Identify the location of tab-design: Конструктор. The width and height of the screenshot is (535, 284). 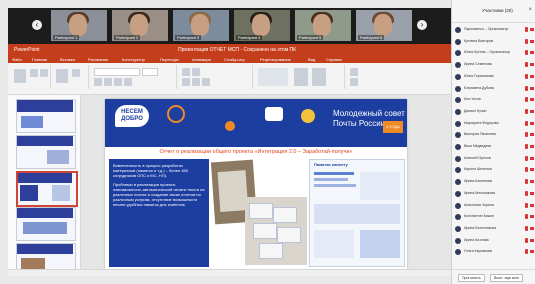
(133, 59).